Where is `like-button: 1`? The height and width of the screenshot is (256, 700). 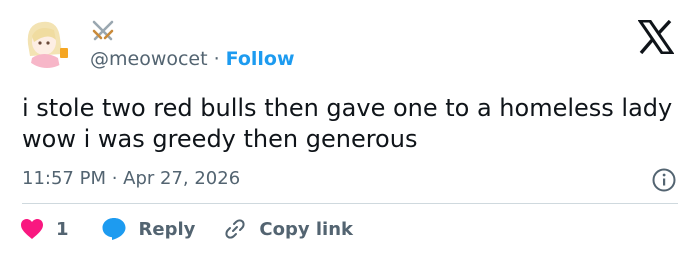
like-button: 1 is located at coordinates (44, 229).